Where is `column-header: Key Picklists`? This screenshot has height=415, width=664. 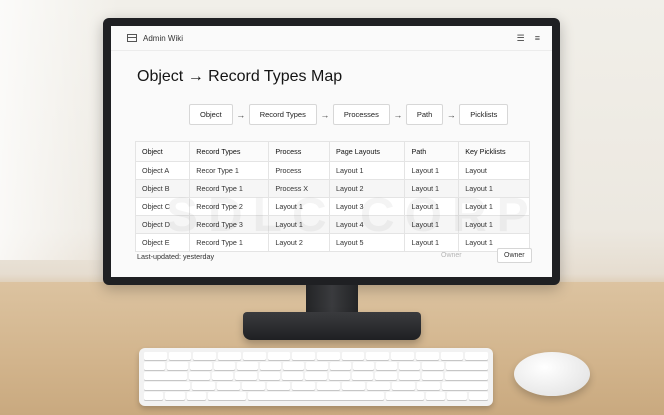
column-header: Key Picklists is located at coordinates (494, 151).